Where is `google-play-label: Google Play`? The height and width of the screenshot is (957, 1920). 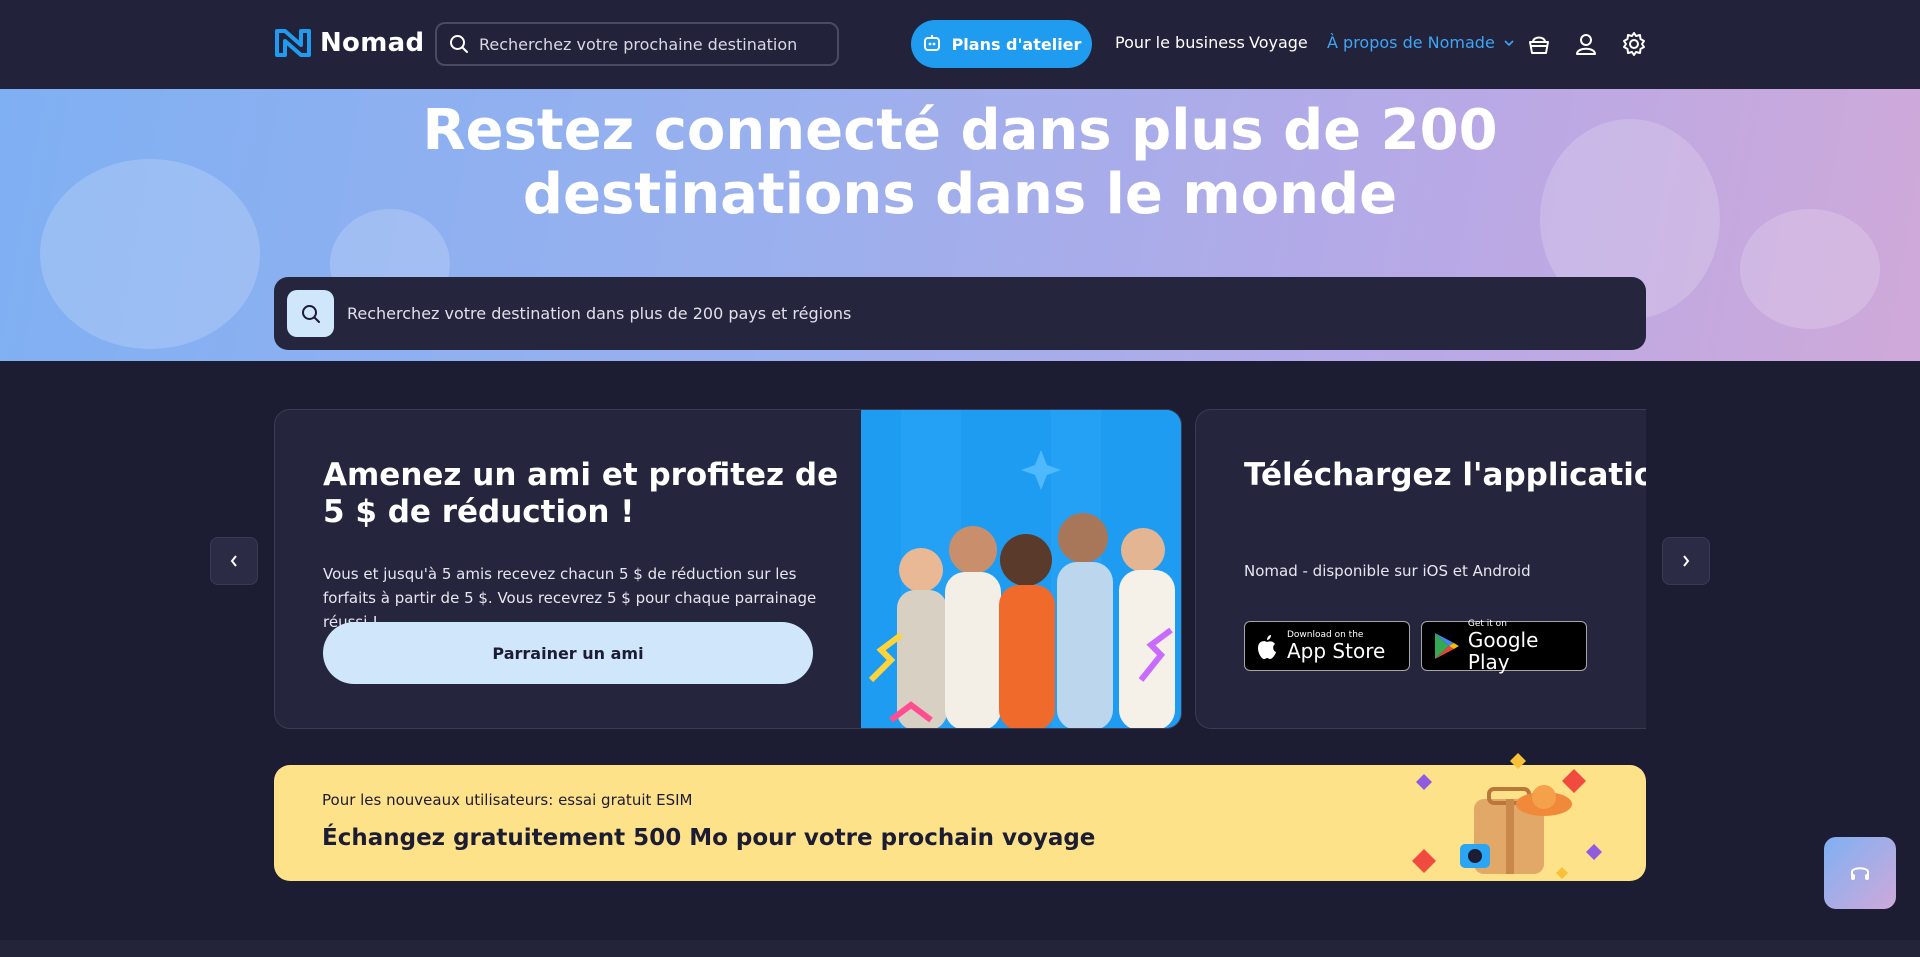
google-play-label: Google Play is located at coordinates (1503, 651).